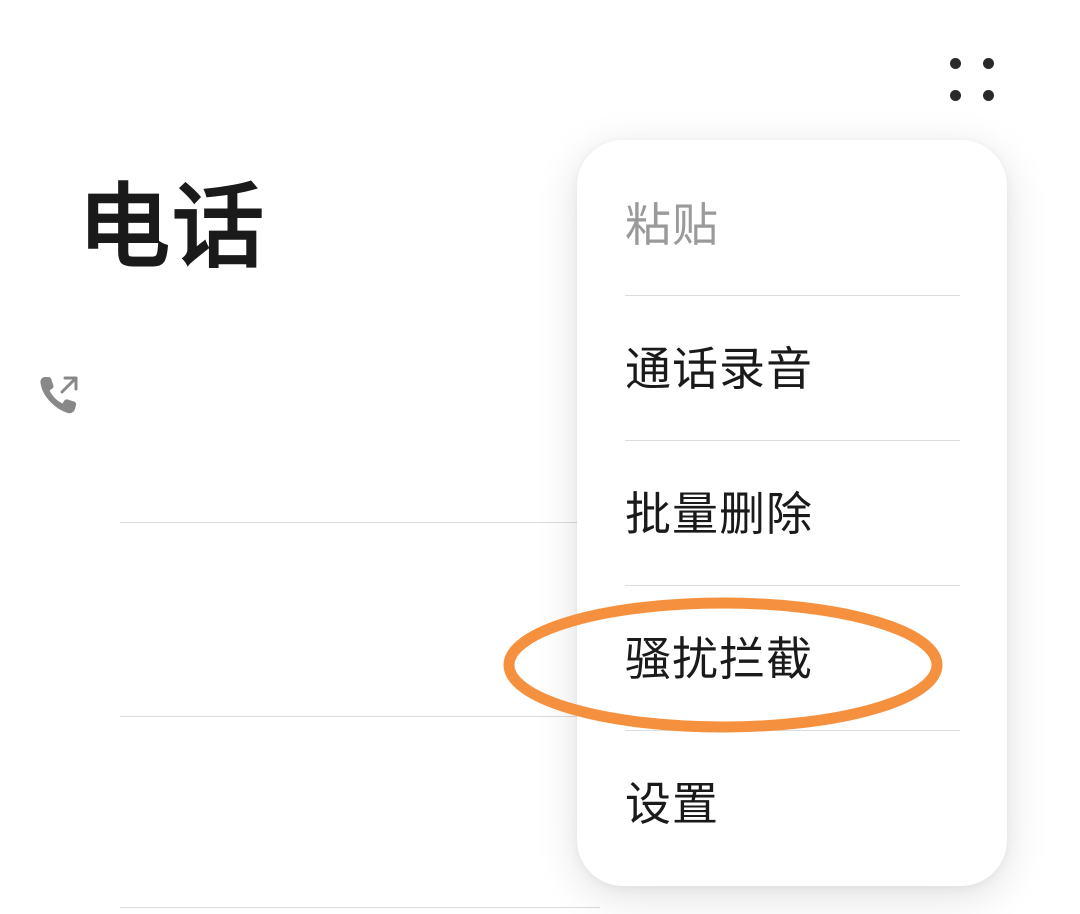 The width and height of the screenshot is (1080, 914). Describe the element at coordinates (672, 224) in the screenshot. I see `menu-item-label: 粘贴` at that location.